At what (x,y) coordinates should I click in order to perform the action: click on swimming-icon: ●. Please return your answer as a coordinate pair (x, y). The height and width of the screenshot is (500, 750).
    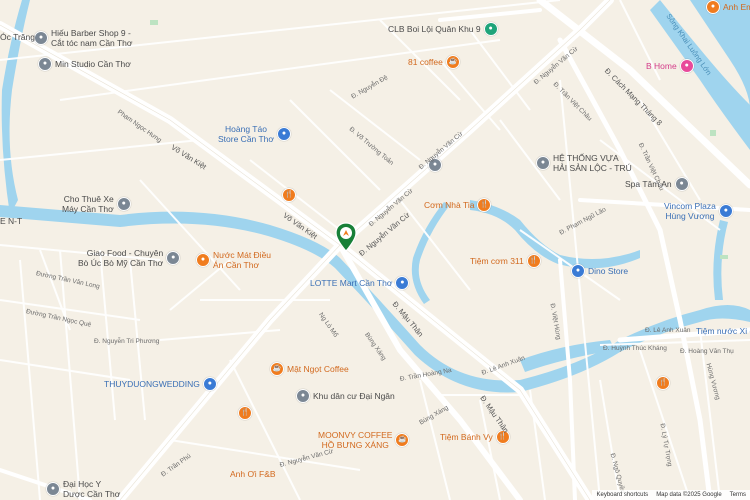
    Looking at the image, I should click on (490, 29).